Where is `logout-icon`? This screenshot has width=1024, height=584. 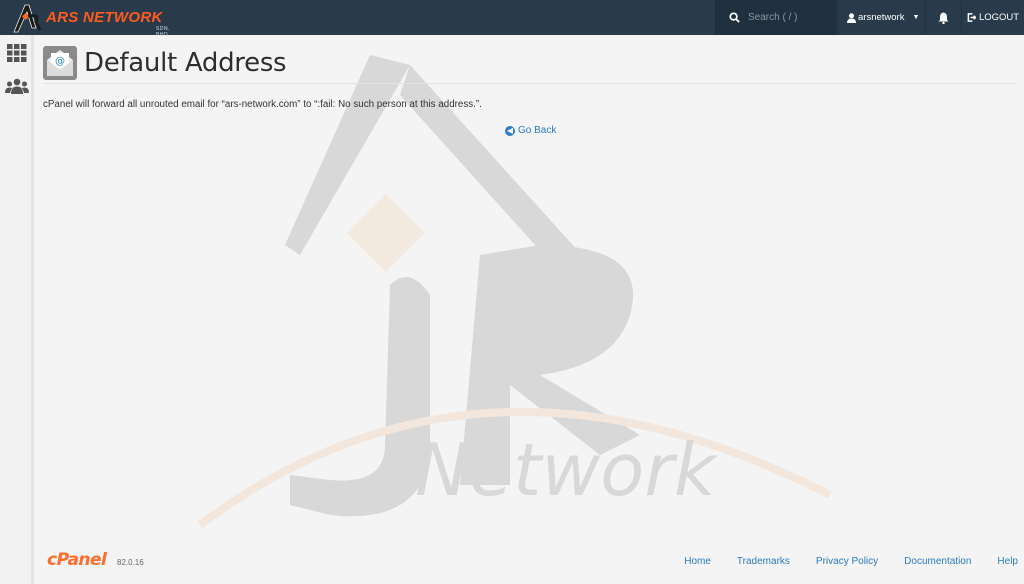
logout-icon is located at coordinates (971, 17).